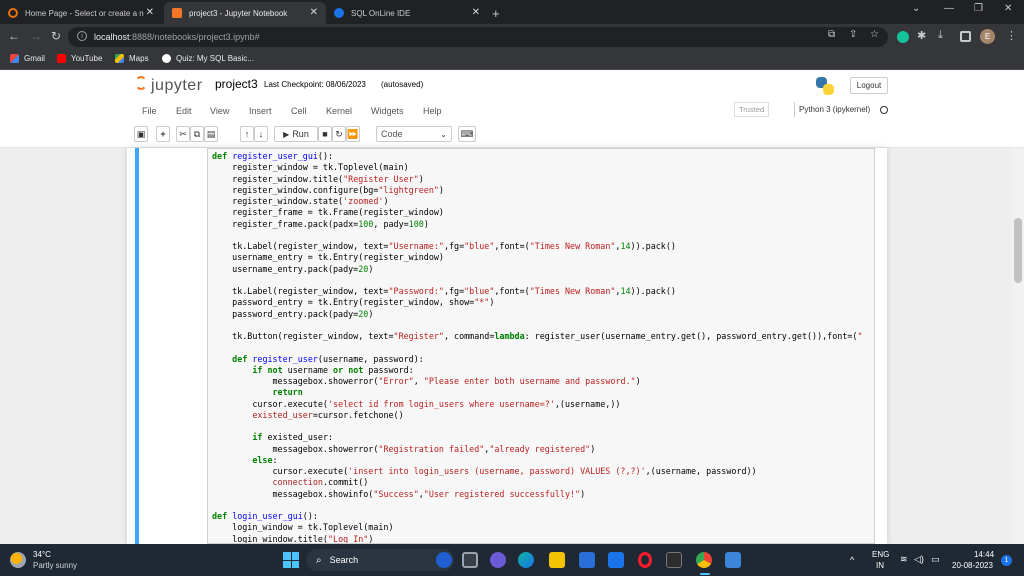 This screenshot has height=576, width=1024. I want to click on restart-run-all-icon: ⏩, so click(353, 134).